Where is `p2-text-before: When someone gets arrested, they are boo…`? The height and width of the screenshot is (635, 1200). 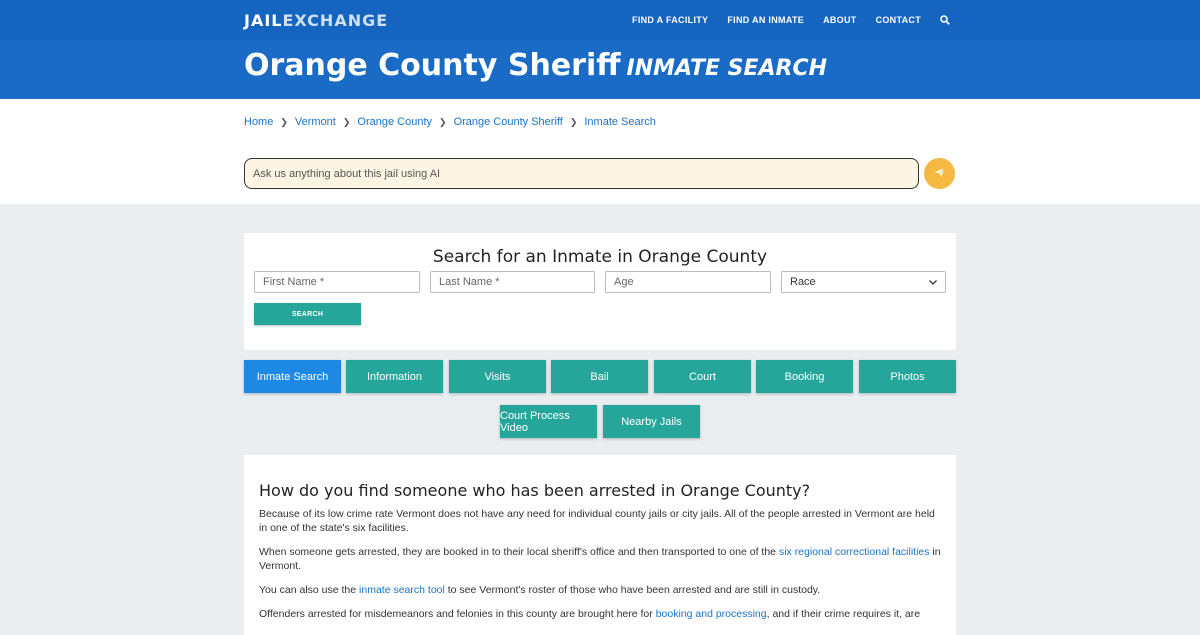
p2-text-before: When someone gets arrested, they are boo… is located at coordinates (519, 552).